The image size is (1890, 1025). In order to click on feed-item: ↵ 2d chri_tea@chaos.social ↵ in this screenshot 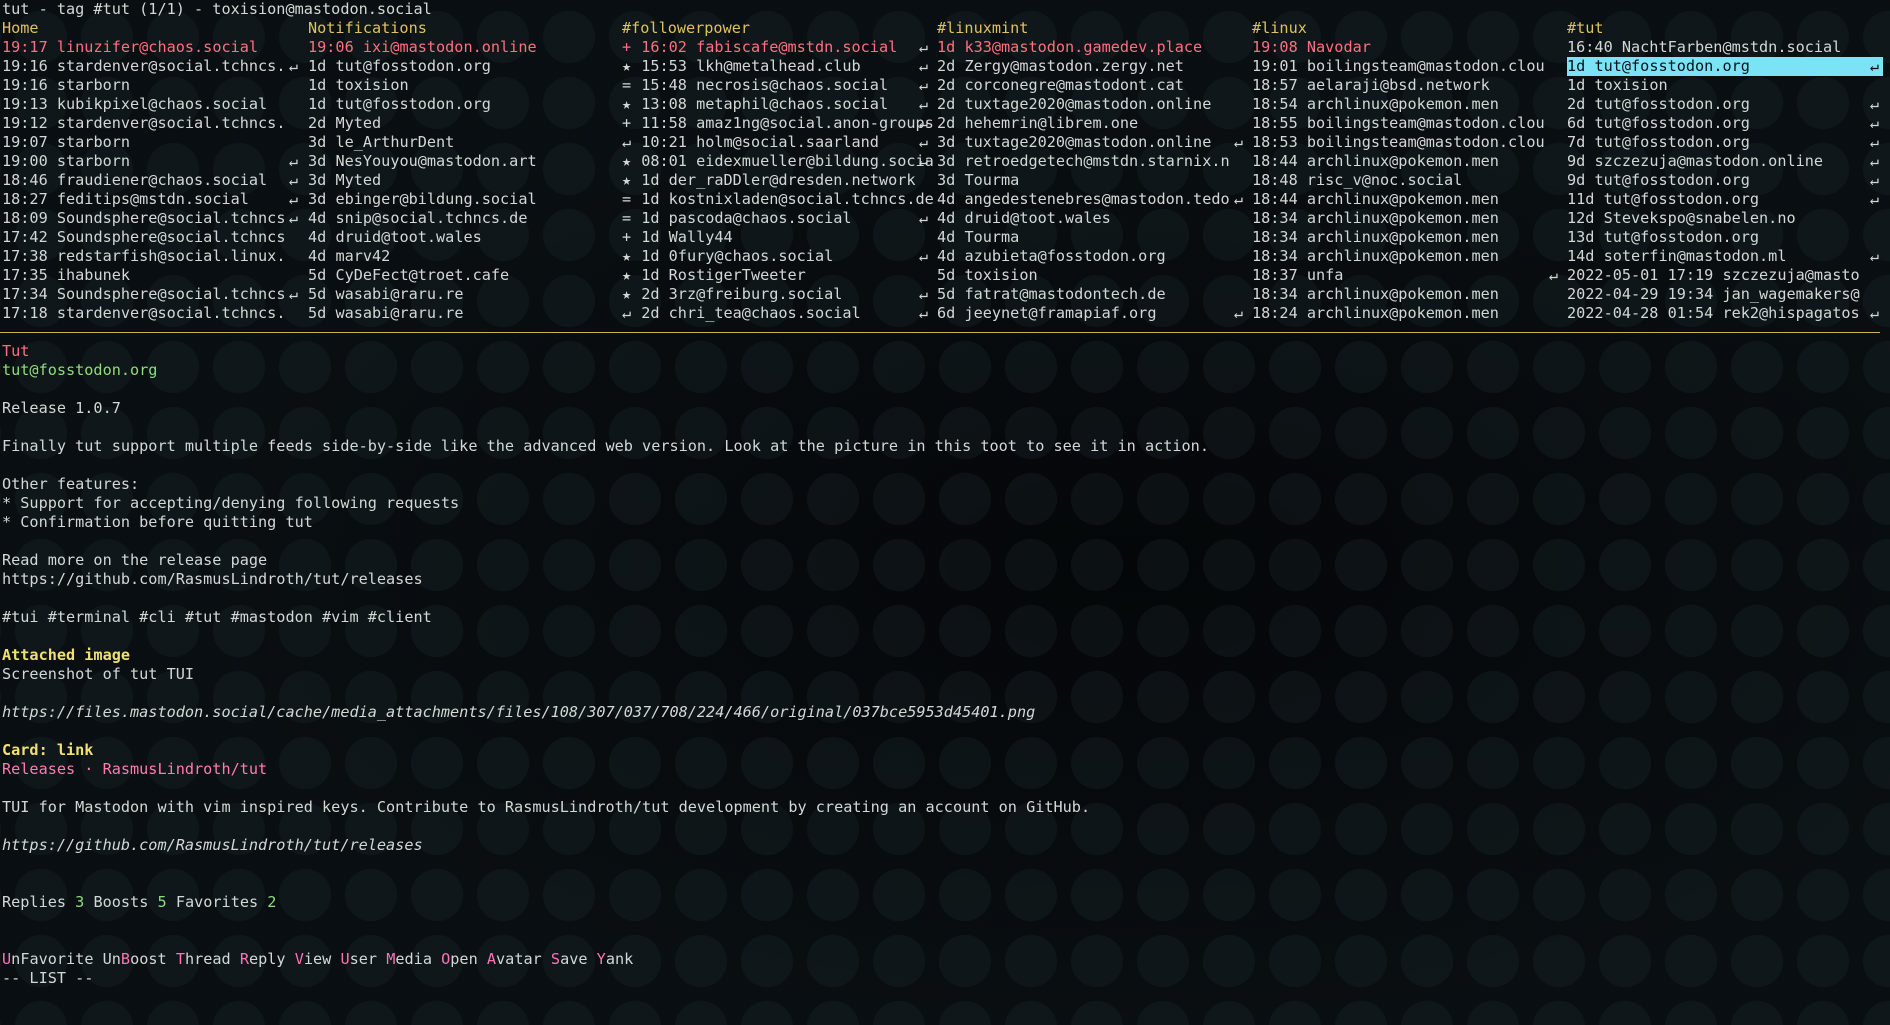, I will do `click(777, 313)`.